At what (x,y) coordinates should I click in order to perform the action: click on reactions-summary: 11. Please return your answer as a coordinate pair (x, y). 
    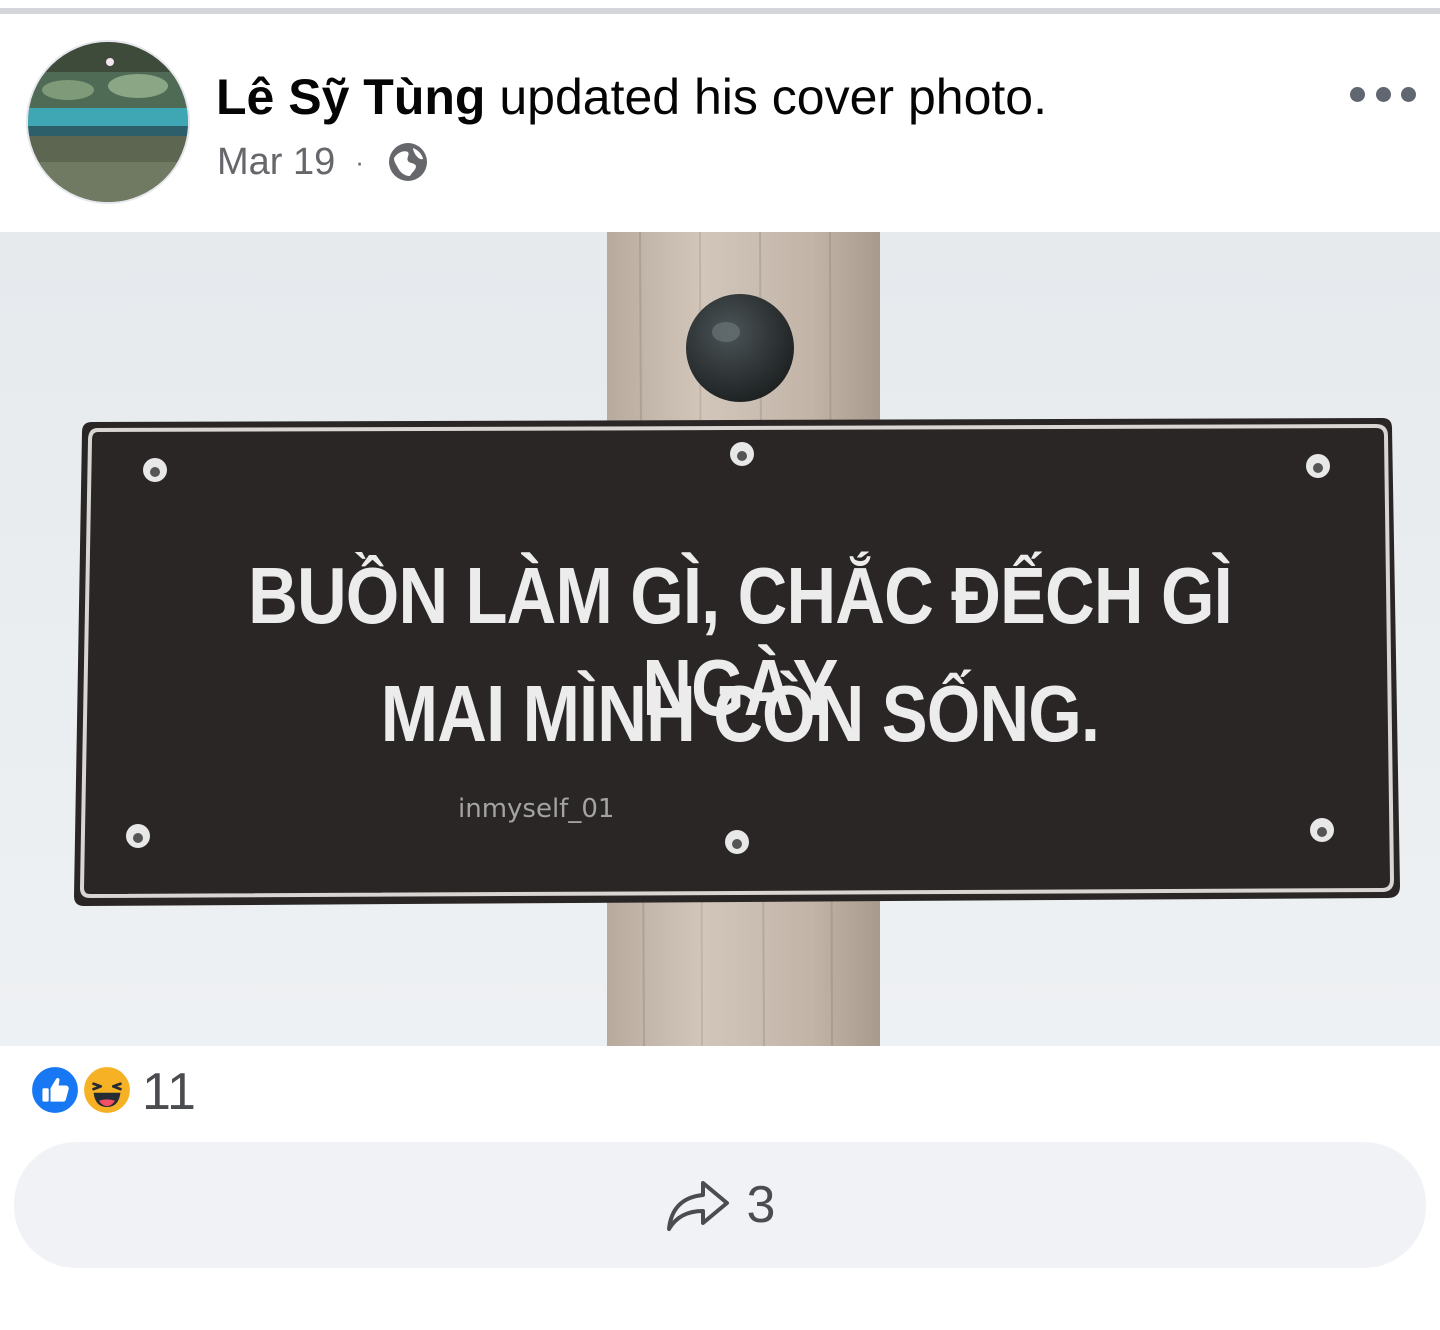
    Looking at the image, I should click on (111, 1092).